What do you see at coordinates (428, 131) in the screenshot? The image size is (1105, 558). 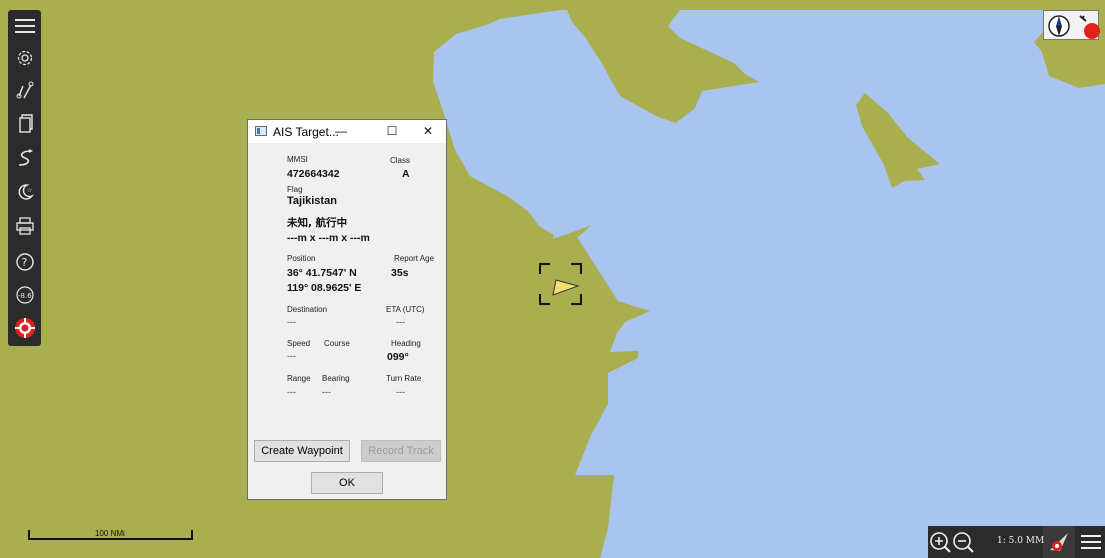 I see `close-button: ✕` at bounding box center [428, 131].